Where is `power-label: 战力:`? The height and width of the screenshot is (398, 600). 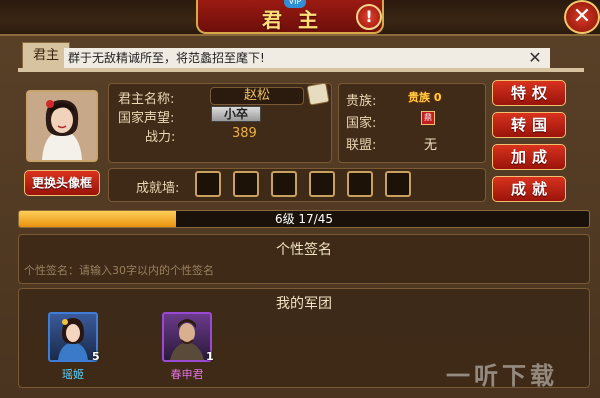 power-label: 战力: is located at coordinates (160, 137).